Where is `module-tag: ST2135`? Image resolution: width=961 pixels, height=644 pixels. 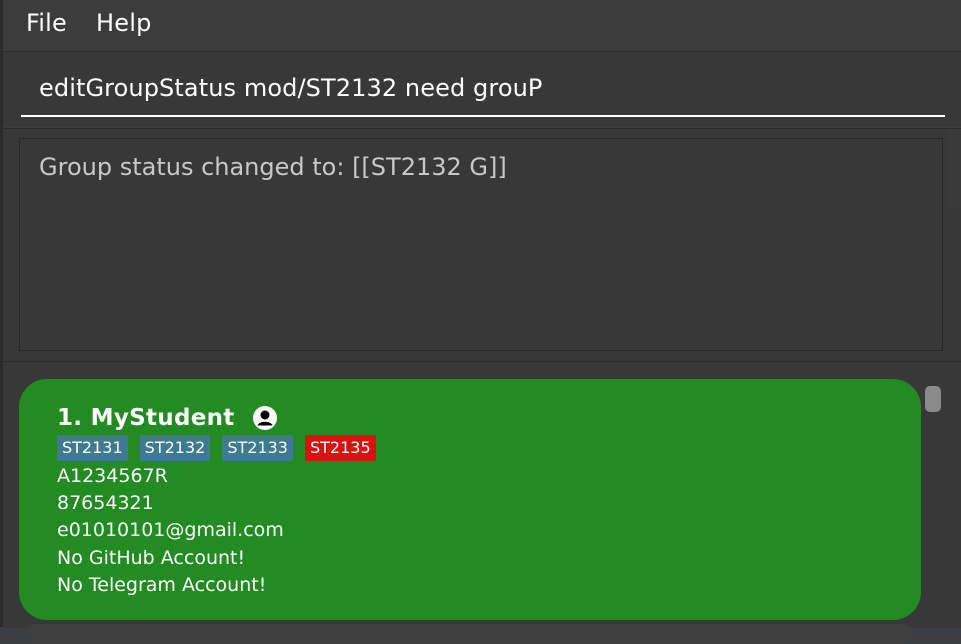 module-tag: ST2135 is located at coordinates (340, 448).